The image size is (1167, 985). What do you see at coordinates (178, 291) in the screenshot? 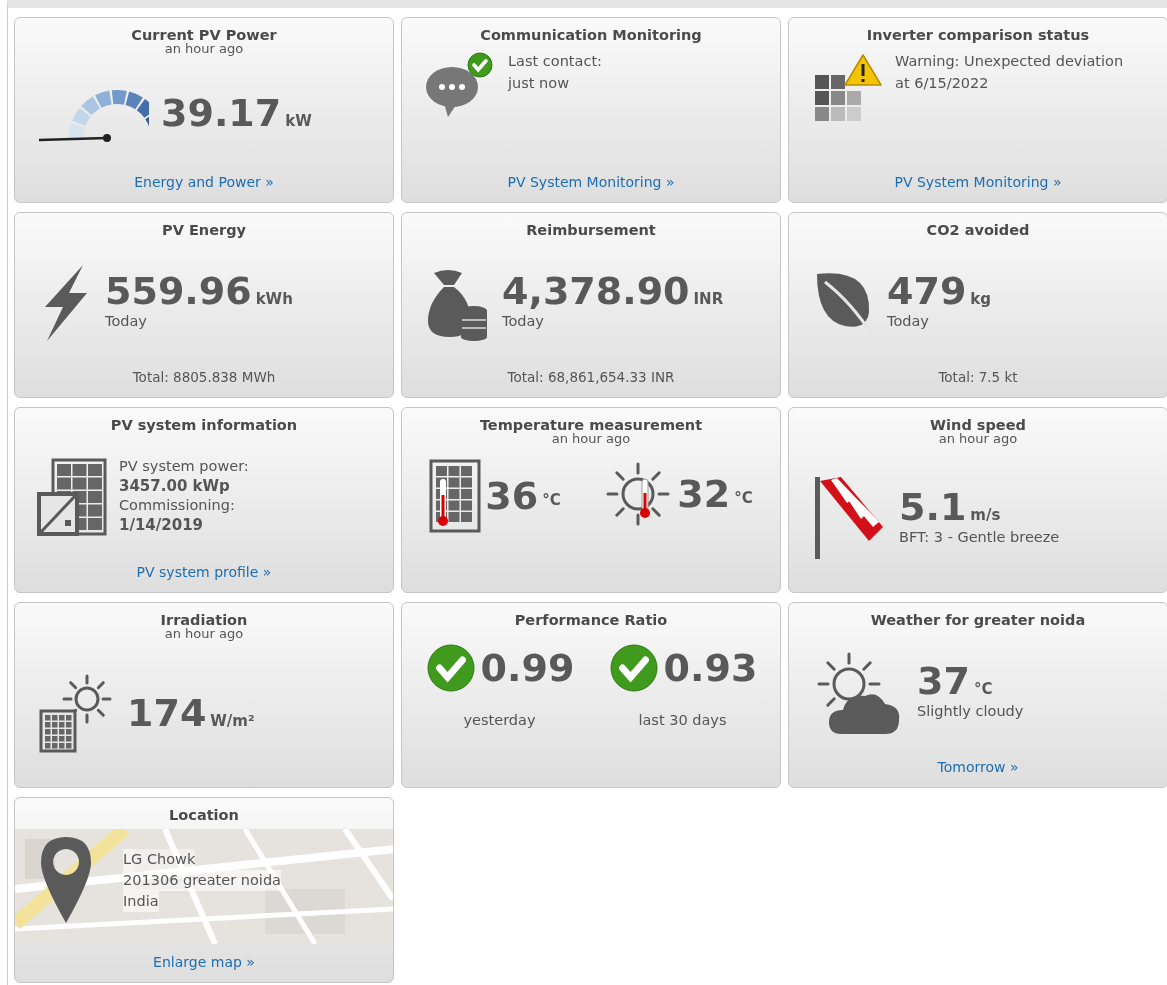
I see `metric-value: 559.96` at bounding box center [178, 291].